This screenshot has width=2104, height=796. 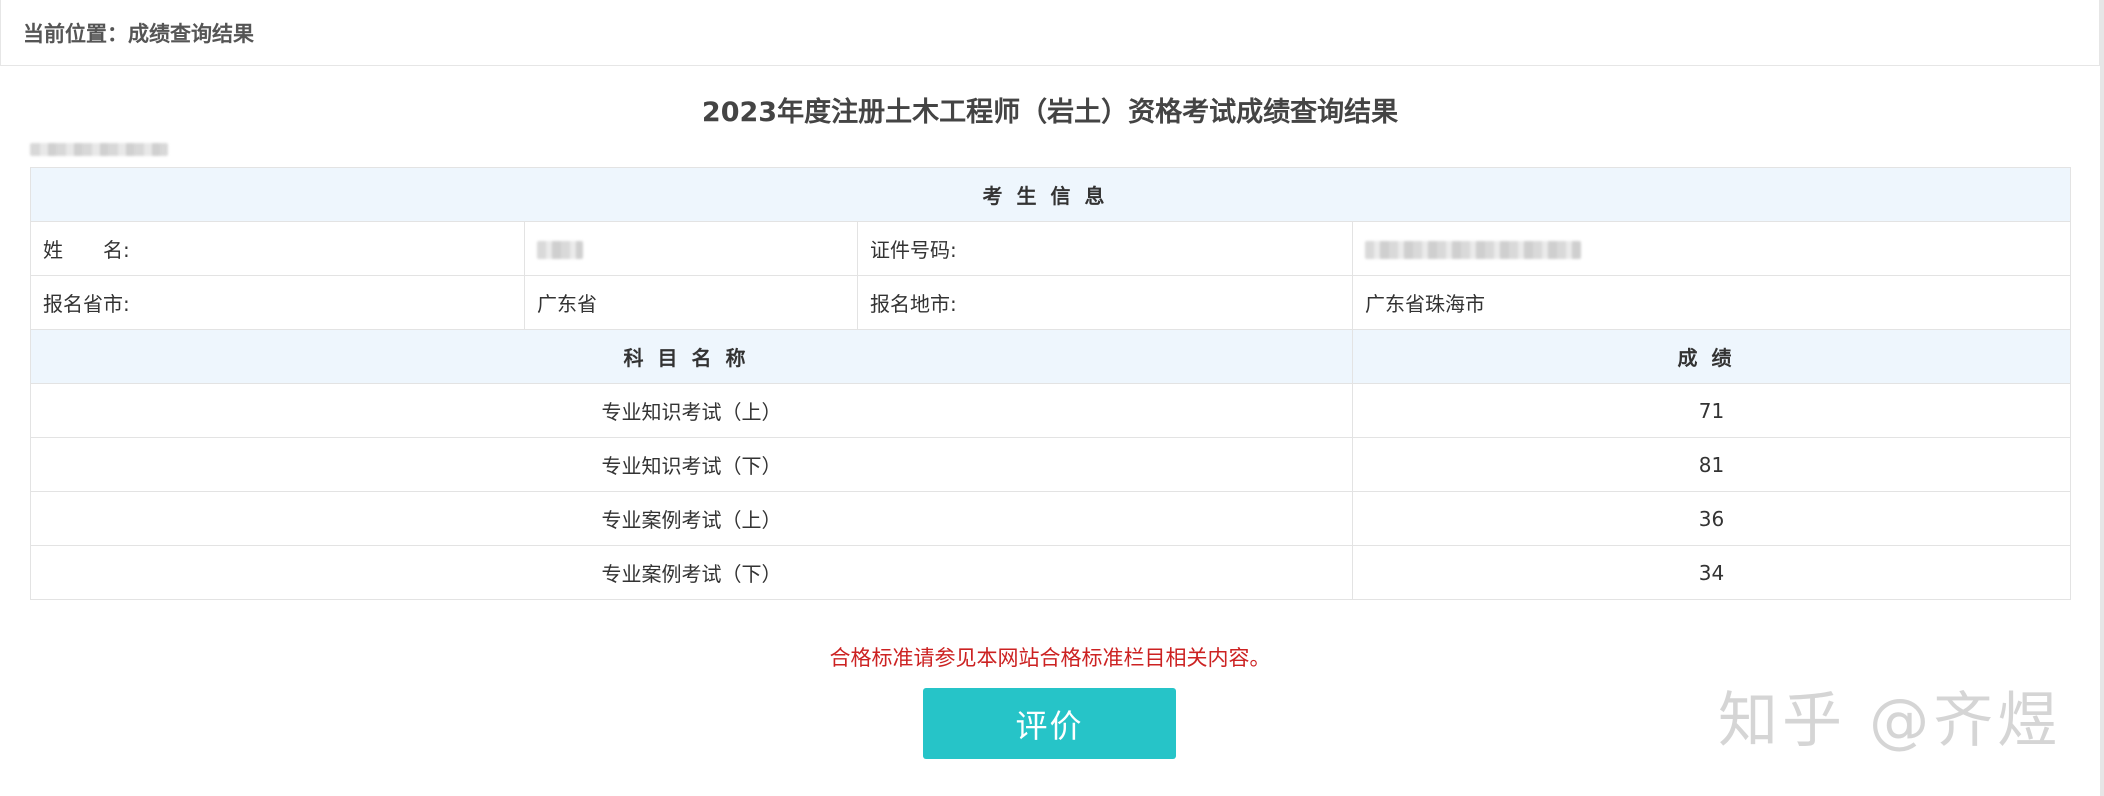 I want to click on subject-cell: 专业知识考试（下）, so click(x=691, y=464).